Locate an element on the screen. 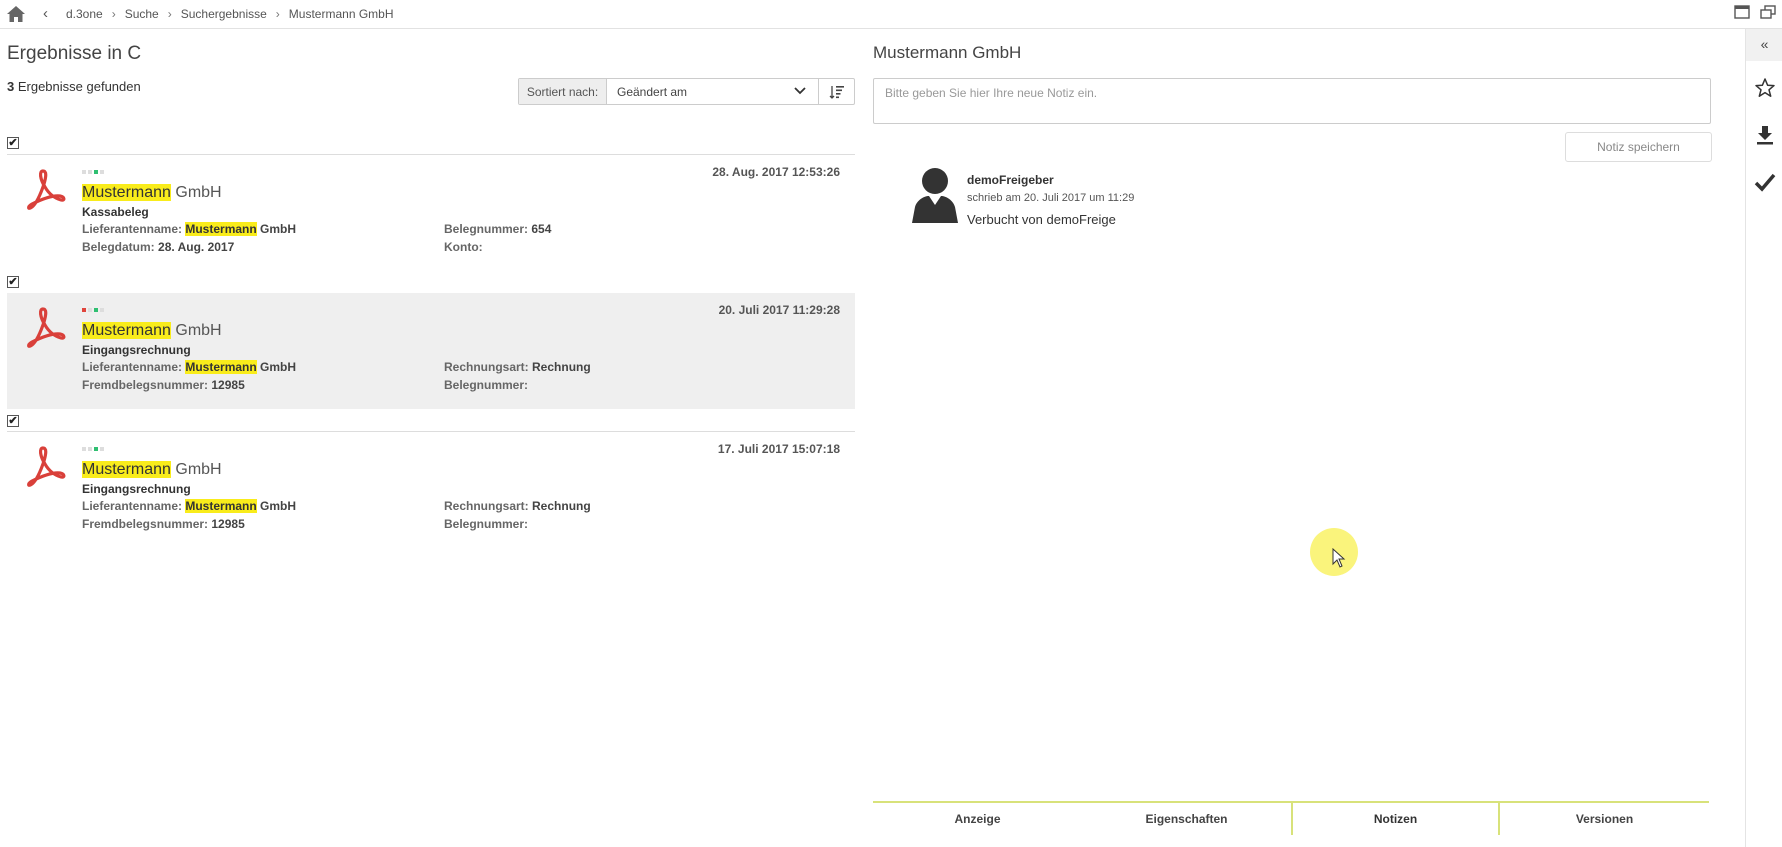 The width and height of the screenshot is (1782, 847). result-date: 20. Juli 2017 11:29:28 is located at coordinates (779, 310).